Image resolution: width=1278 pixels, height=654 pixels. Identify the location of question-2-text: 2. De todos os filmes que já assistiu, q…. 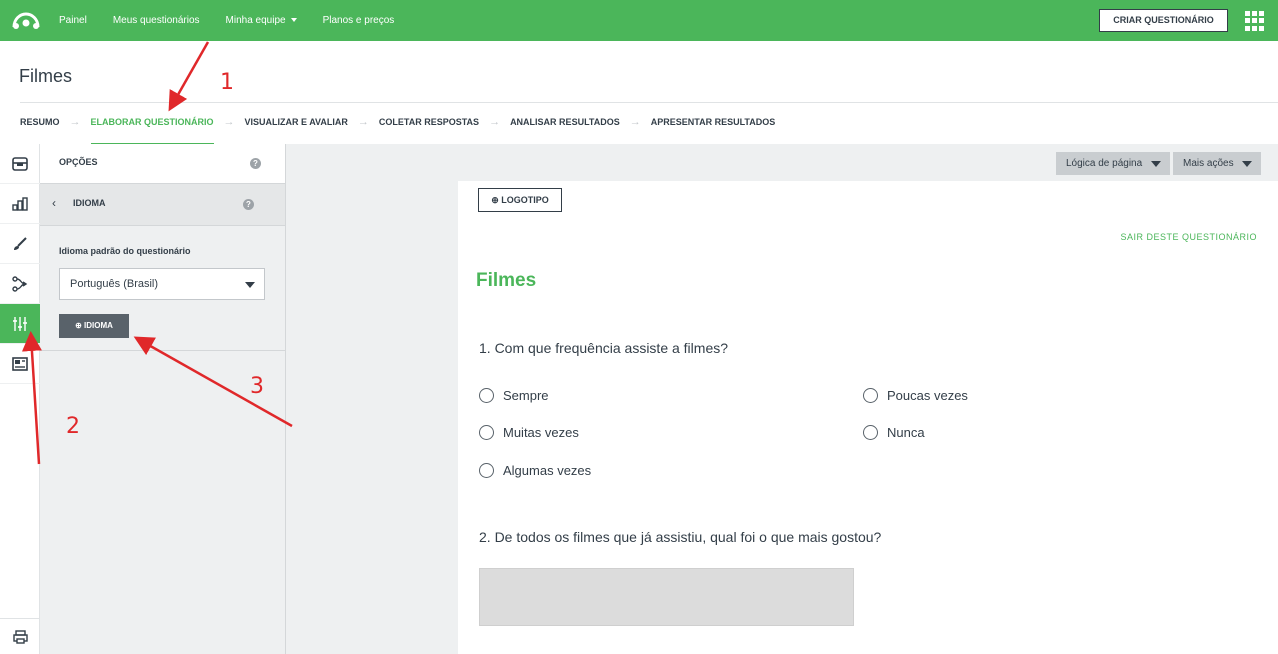
(680, 537).